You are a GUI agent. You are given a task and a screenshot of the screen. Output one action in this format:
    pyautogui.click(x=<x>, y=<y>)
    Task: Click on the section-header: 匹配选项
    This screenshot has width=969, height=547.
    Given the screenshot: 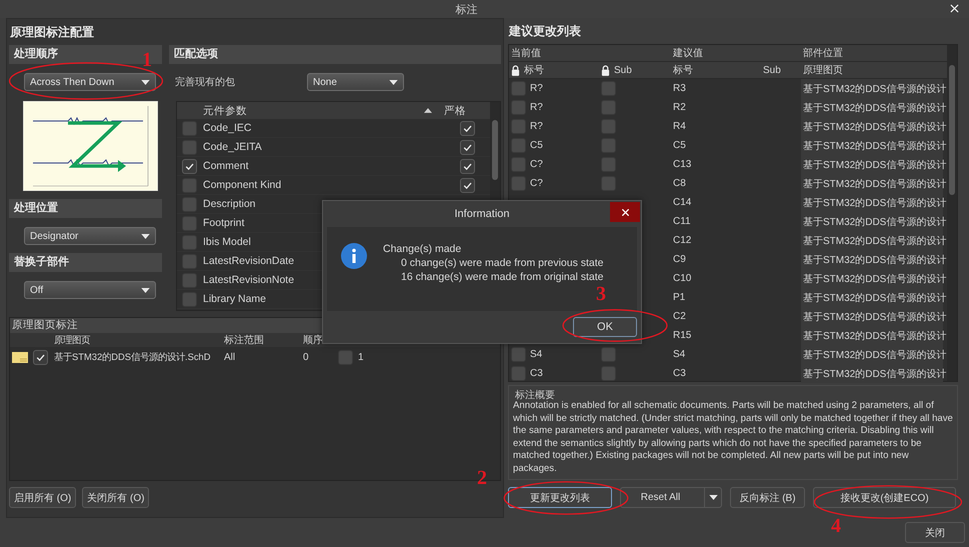 What is the action you would take?
    pyautogui.click(x=335, y=54)
    